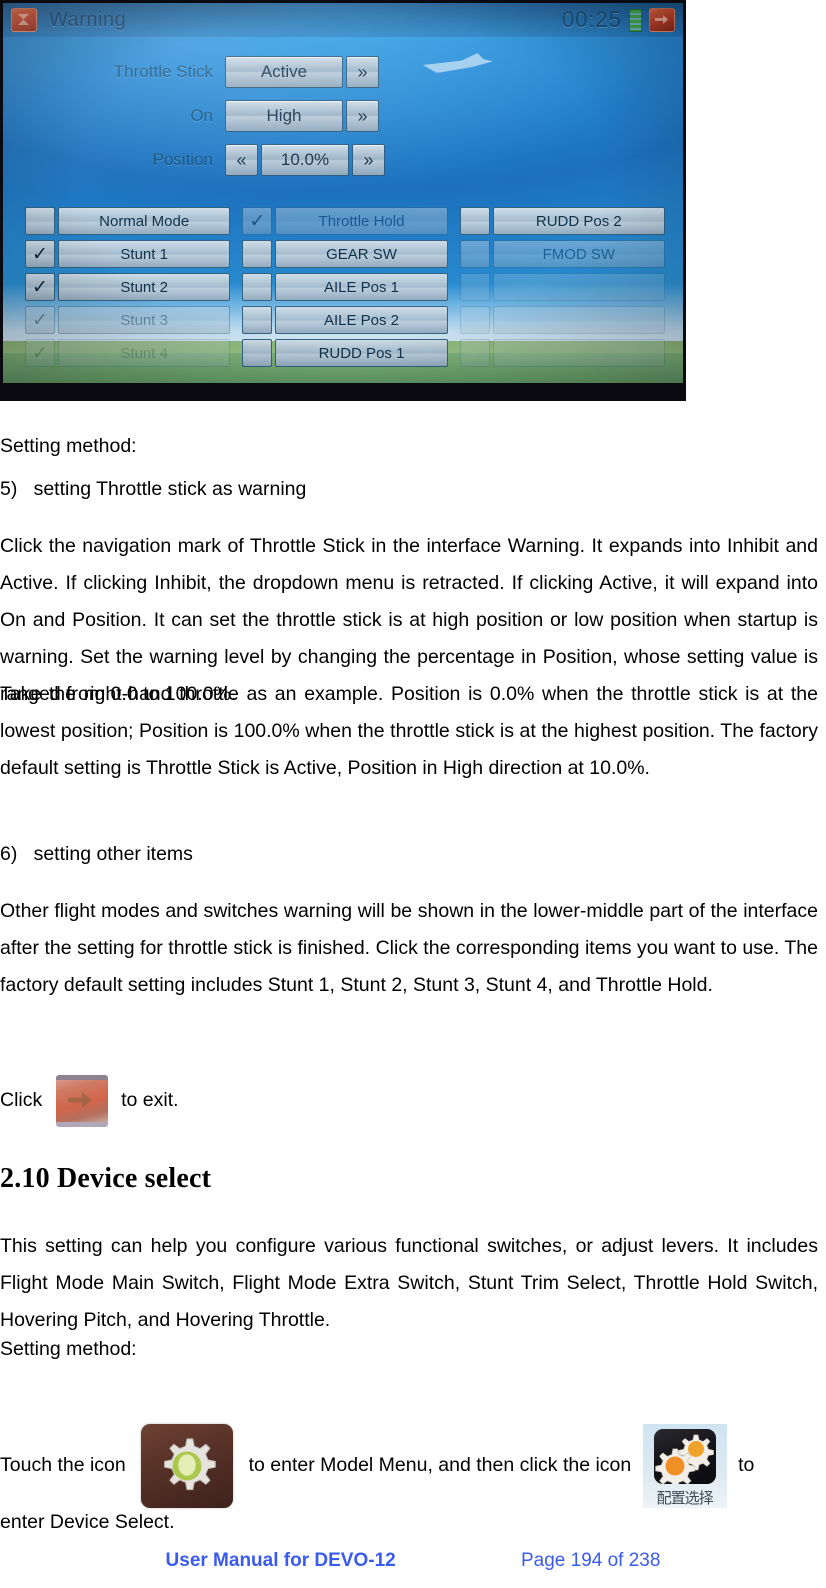  I want to click on row-label-on: On, so click(201, 115).